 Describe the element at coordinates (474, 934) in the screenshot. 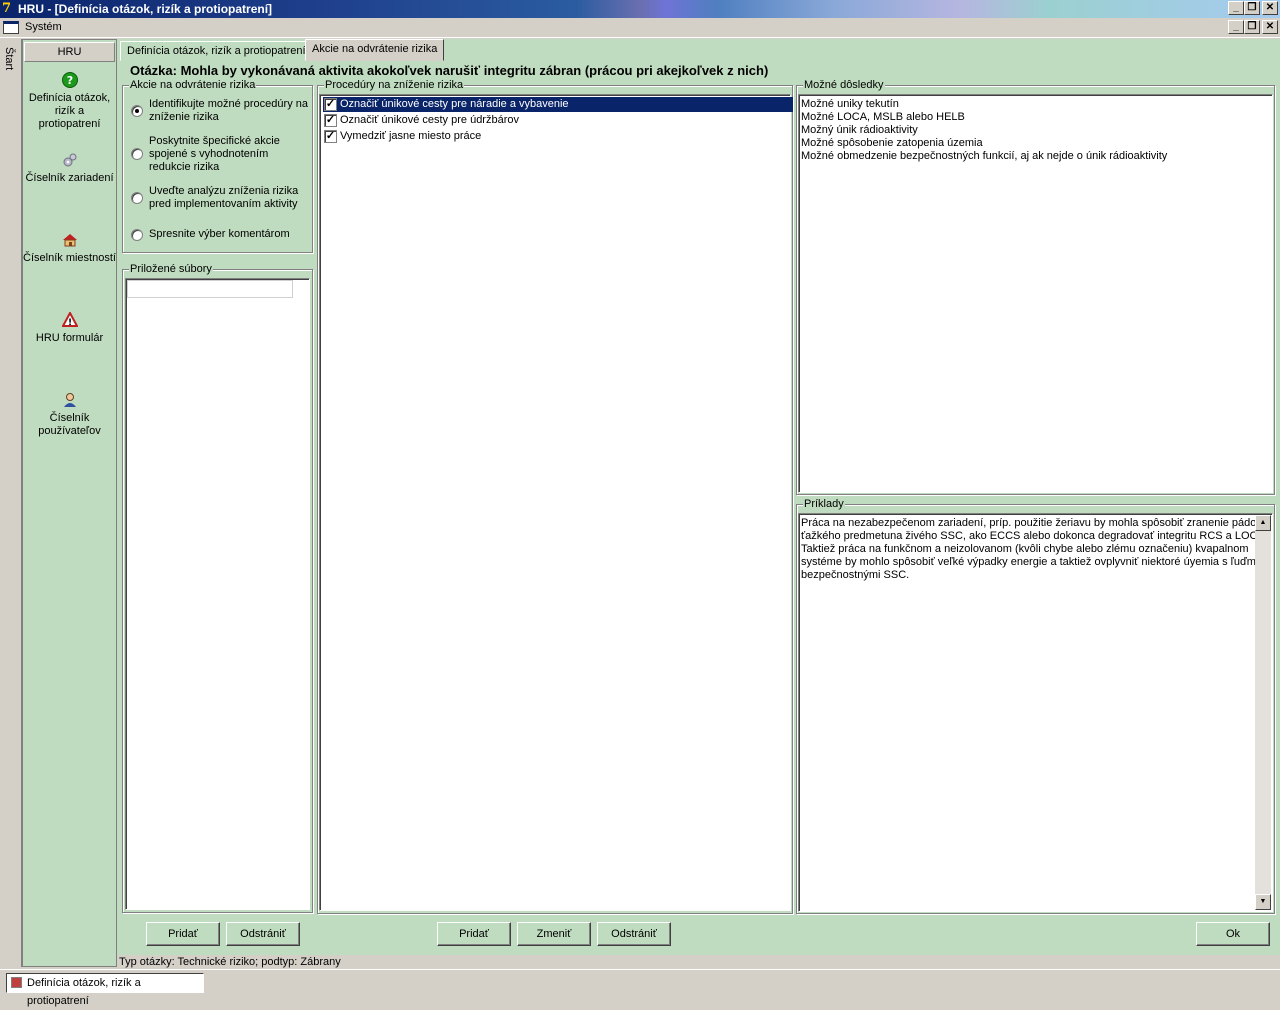

I see `procedure-add-button: Pridať` at that location.